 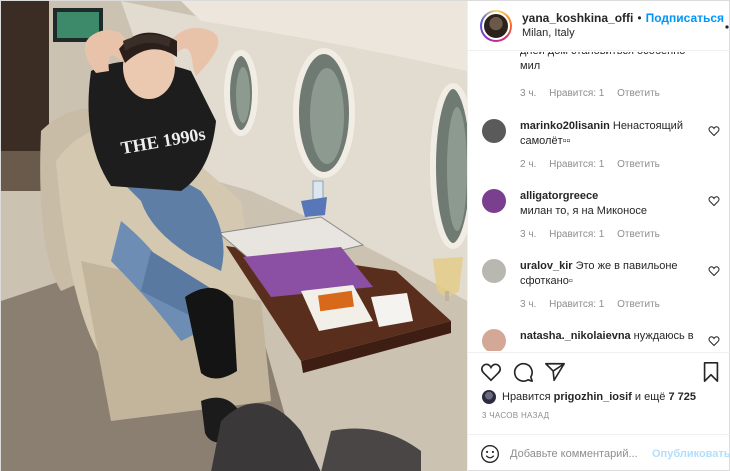 I want to click on more-options-icon, so click(x=727, y=26).